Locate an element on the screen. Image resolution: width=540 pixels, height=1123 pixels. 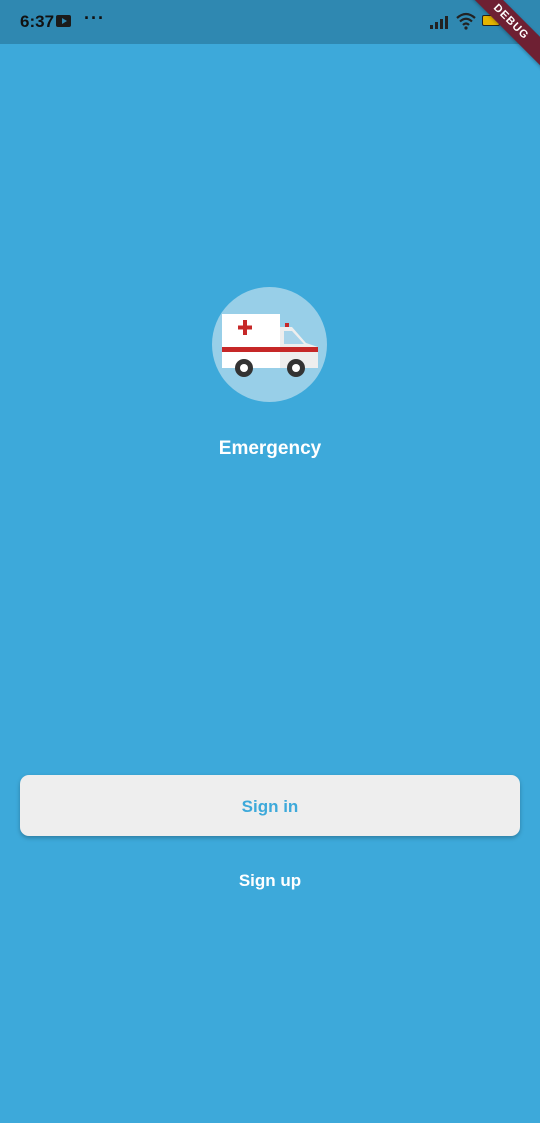
signal-icon is located at coordinates (439, 22).